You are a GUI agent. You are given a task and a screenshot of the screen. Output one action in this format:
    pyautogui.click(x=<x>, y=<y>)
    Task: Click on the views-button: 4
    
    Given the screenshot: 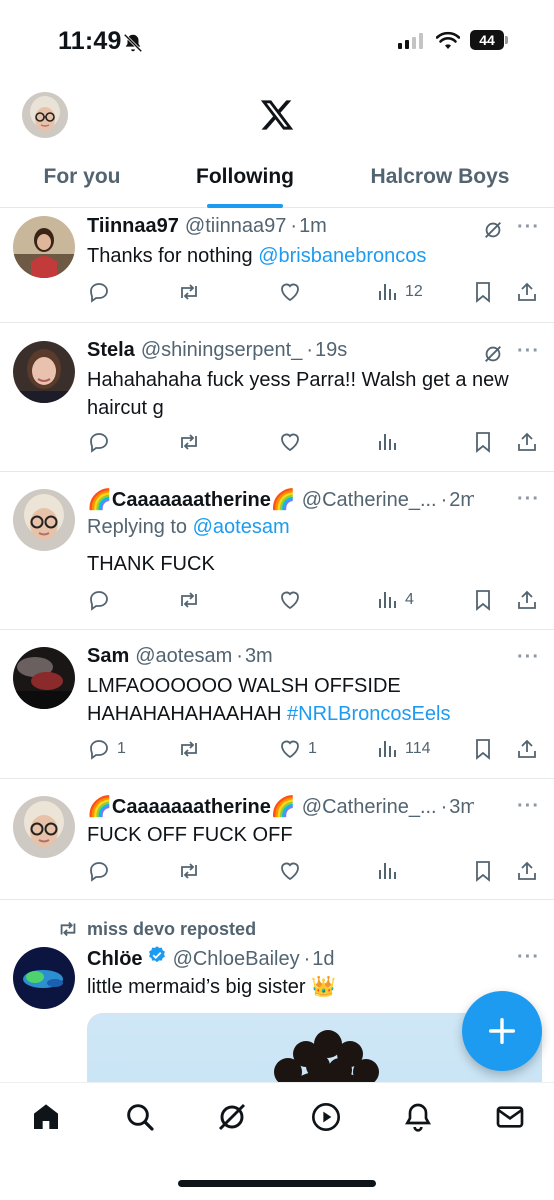 What is the action you would take?
    pyautogui.click(x=394, y=600)
    